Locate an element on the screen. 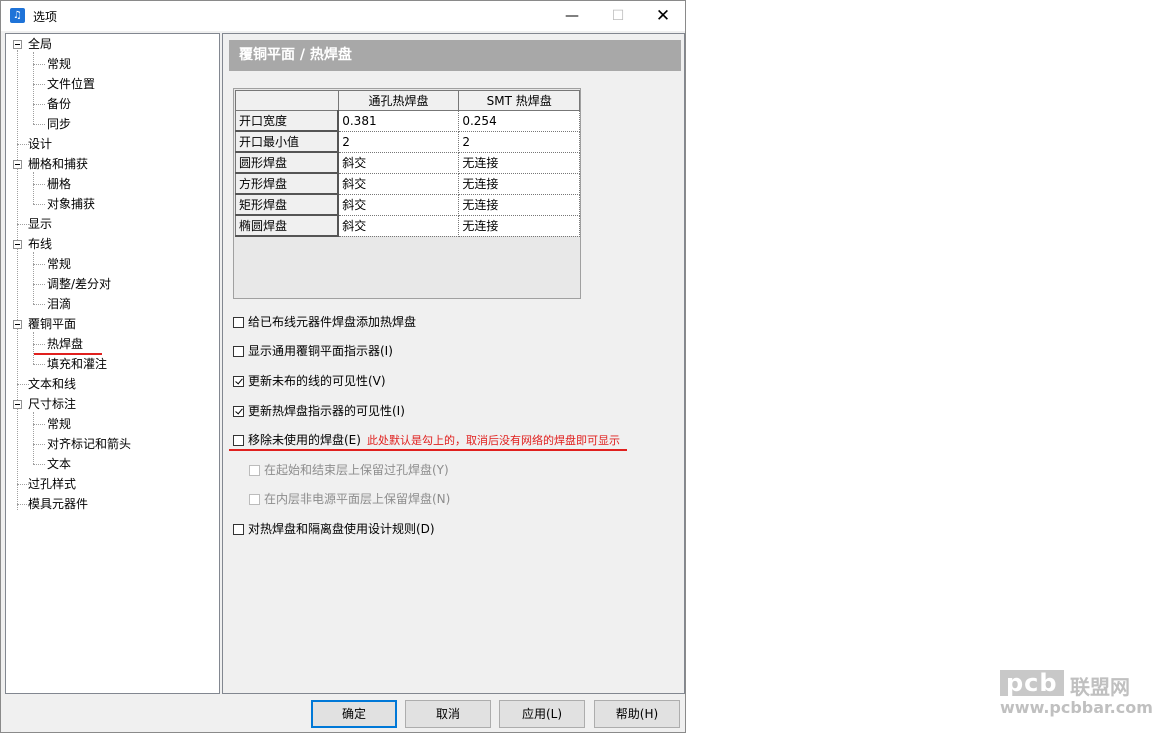  keep-via-pads-label: 在起始和结束层上保留过孔焊盘(Y) is located at coordinates (356, 470).